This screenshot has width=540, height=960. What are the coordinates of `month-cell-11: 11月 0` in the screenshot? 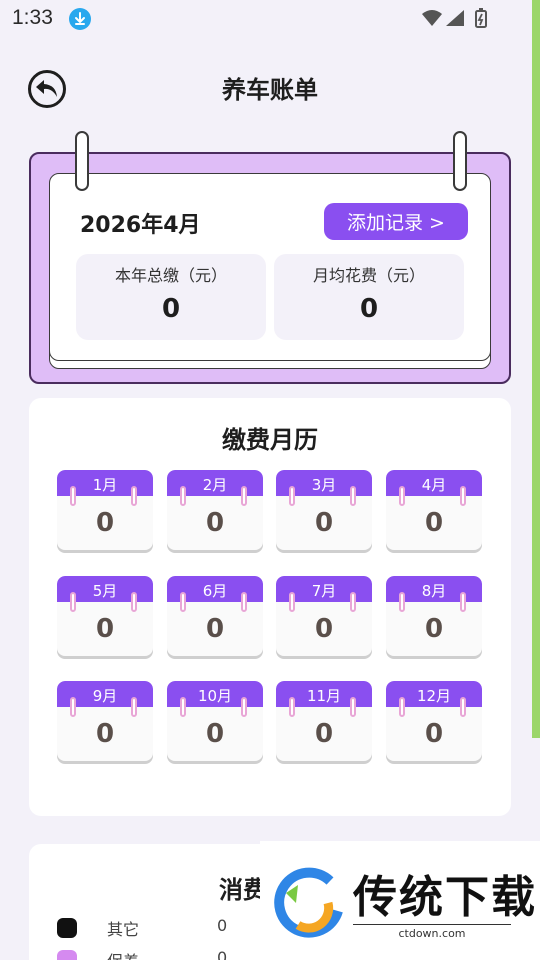 It's located at (325, 723).